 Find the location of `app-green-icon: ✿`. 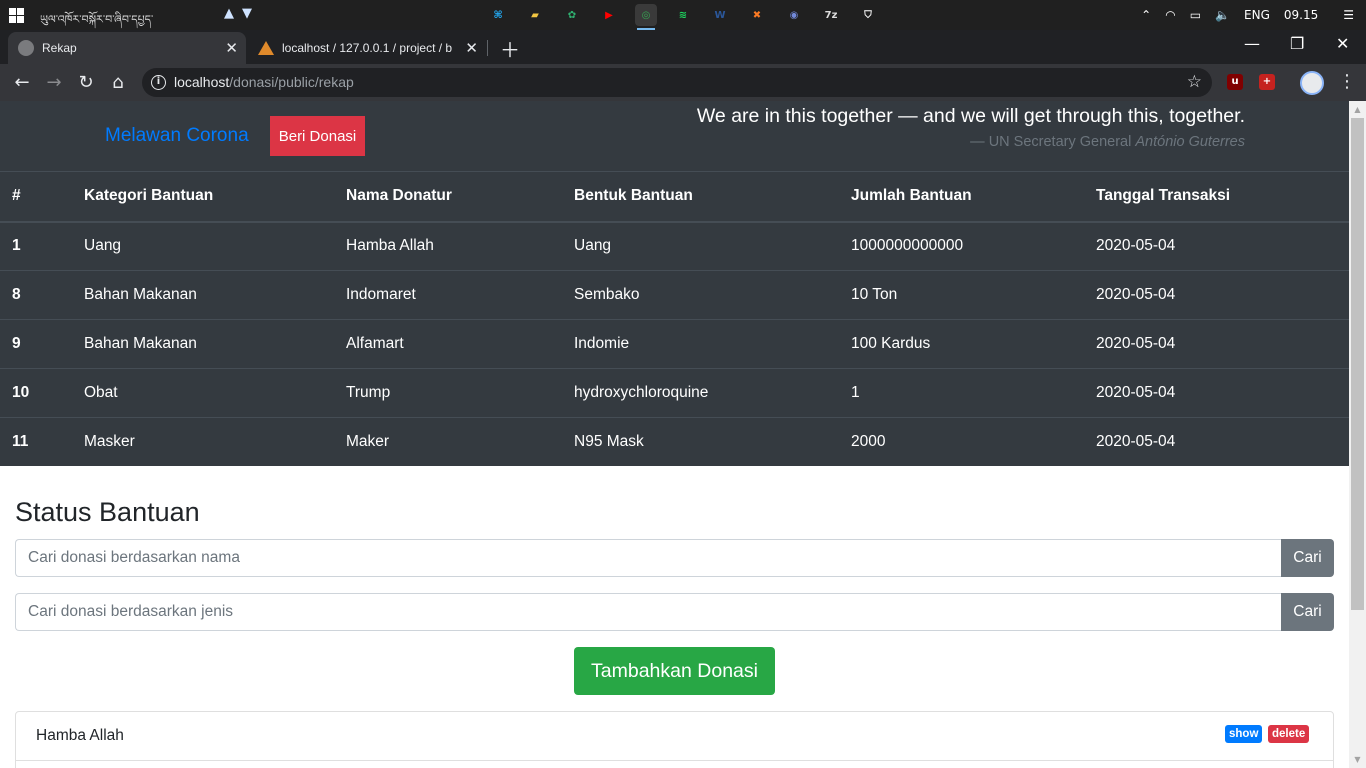

app-green-icon: ✿ is located at coordinates (572, 15).